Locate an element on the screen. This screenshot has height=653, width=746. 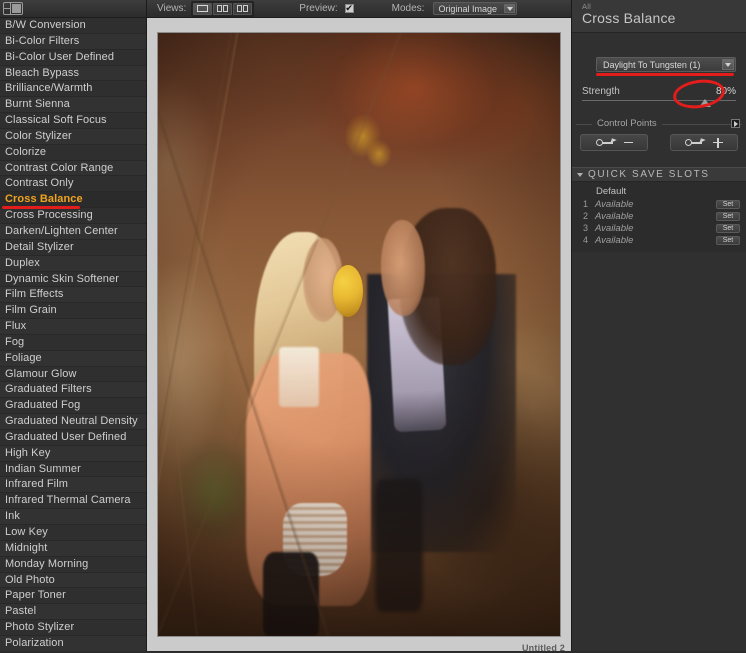
filter-item: Indian Summer is located at coordinates (73, 469).